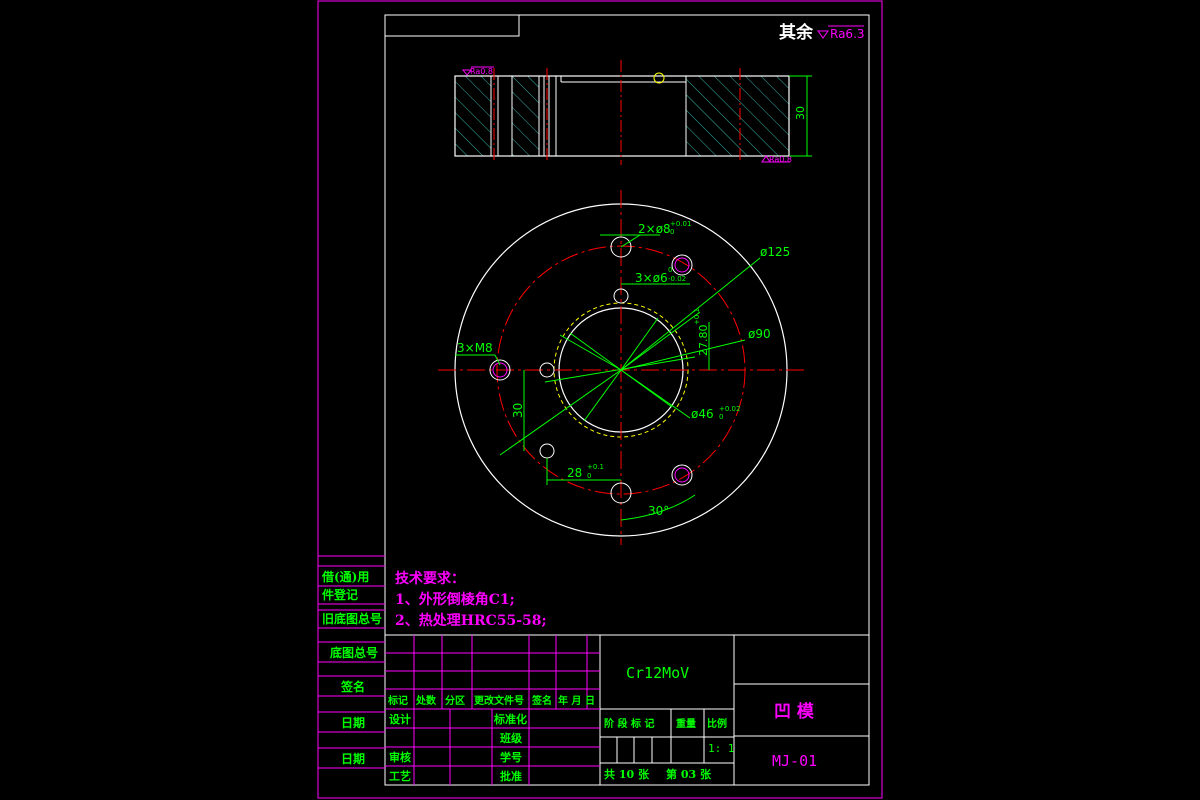  Describe the element at coordinates (672, 232) in the screenshot. I see `dim-pin-holes-tol-low: 0` at that location.